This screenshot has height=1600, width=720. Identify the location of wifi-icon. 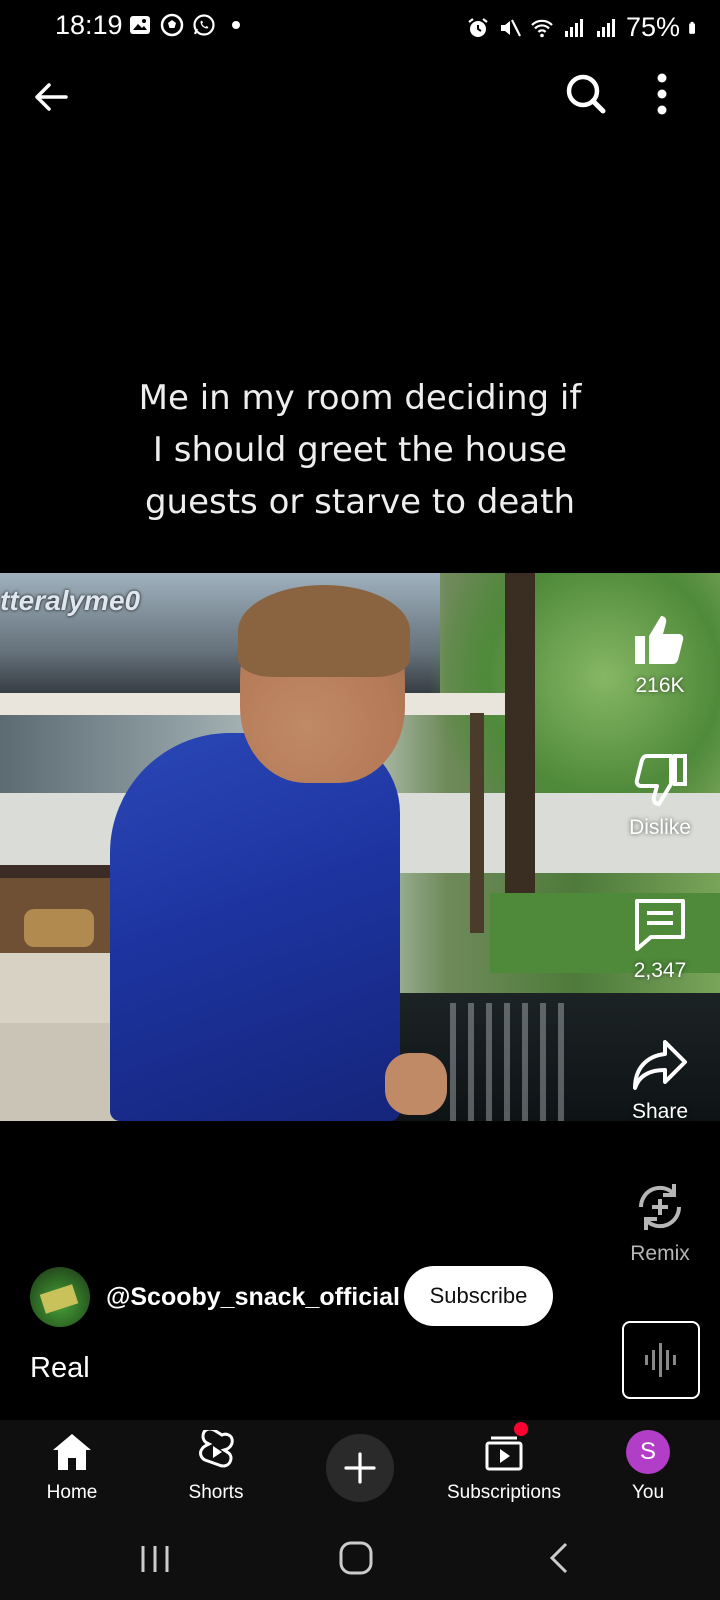
(542, 28).